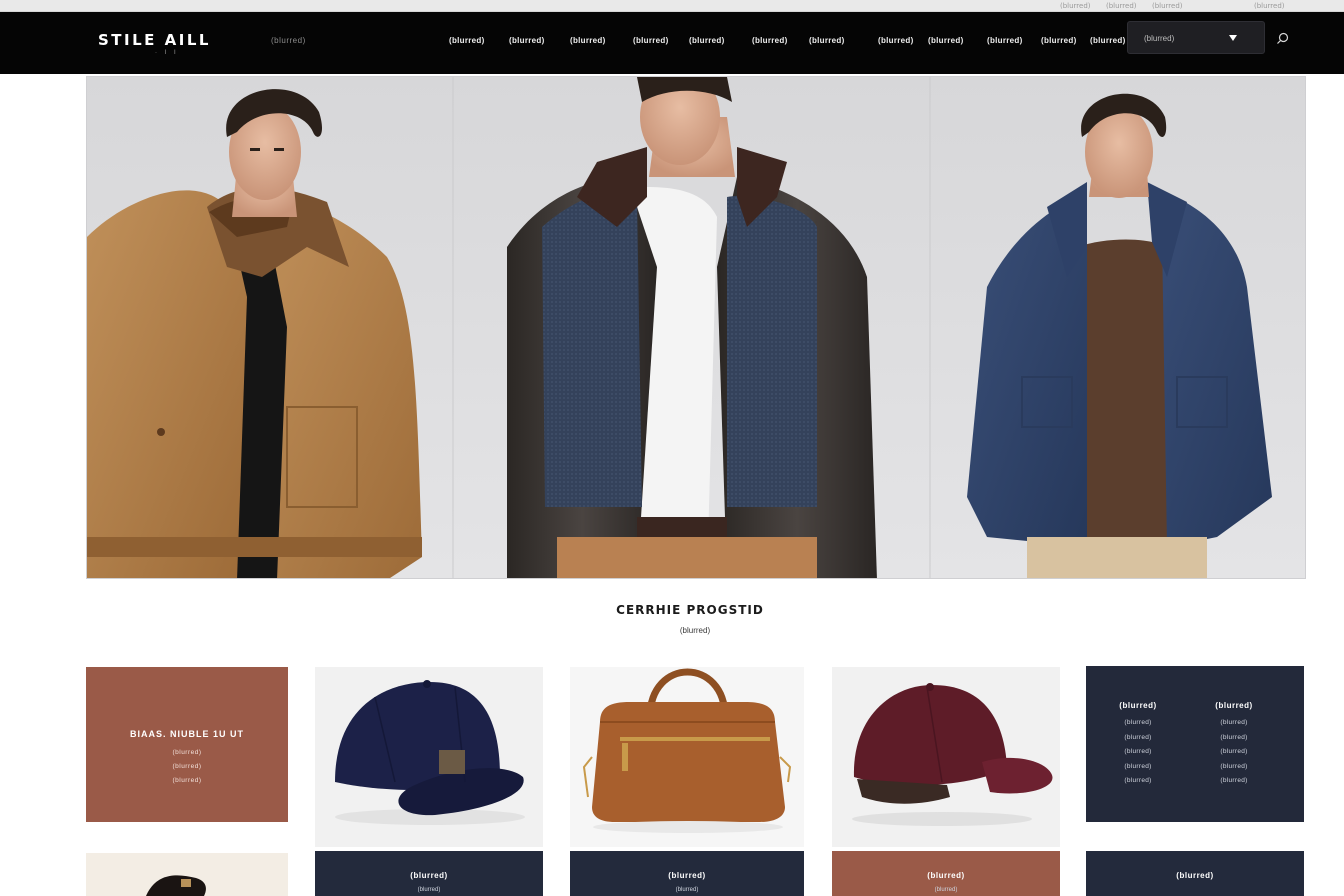 Image resolution: width=1344 pixels, height=896 pixels. What do you see at coordinates (167, 53) in the screenshot?
I see `logo-subtext: · I I` at bounding box center [167, 53].